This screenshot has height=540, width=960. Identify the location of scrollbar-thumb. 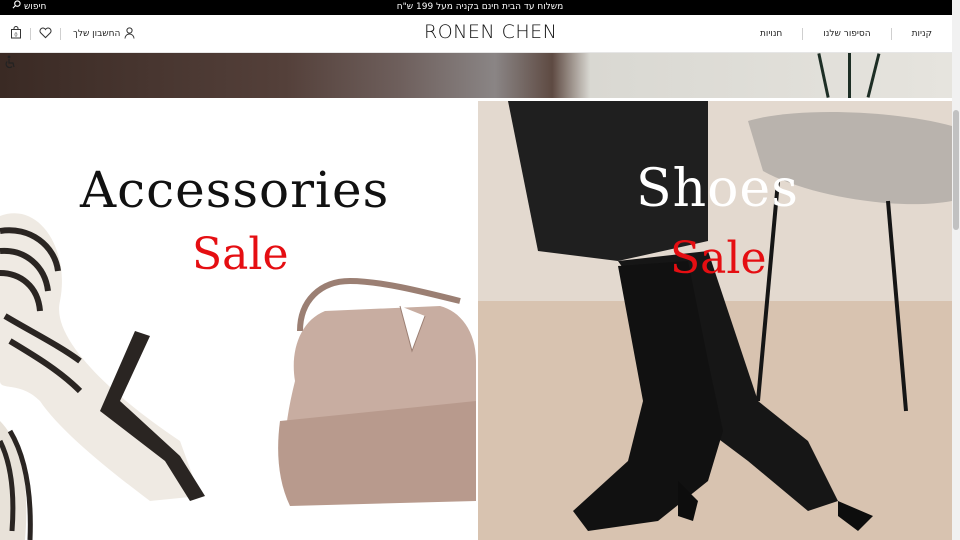
(956, 170).